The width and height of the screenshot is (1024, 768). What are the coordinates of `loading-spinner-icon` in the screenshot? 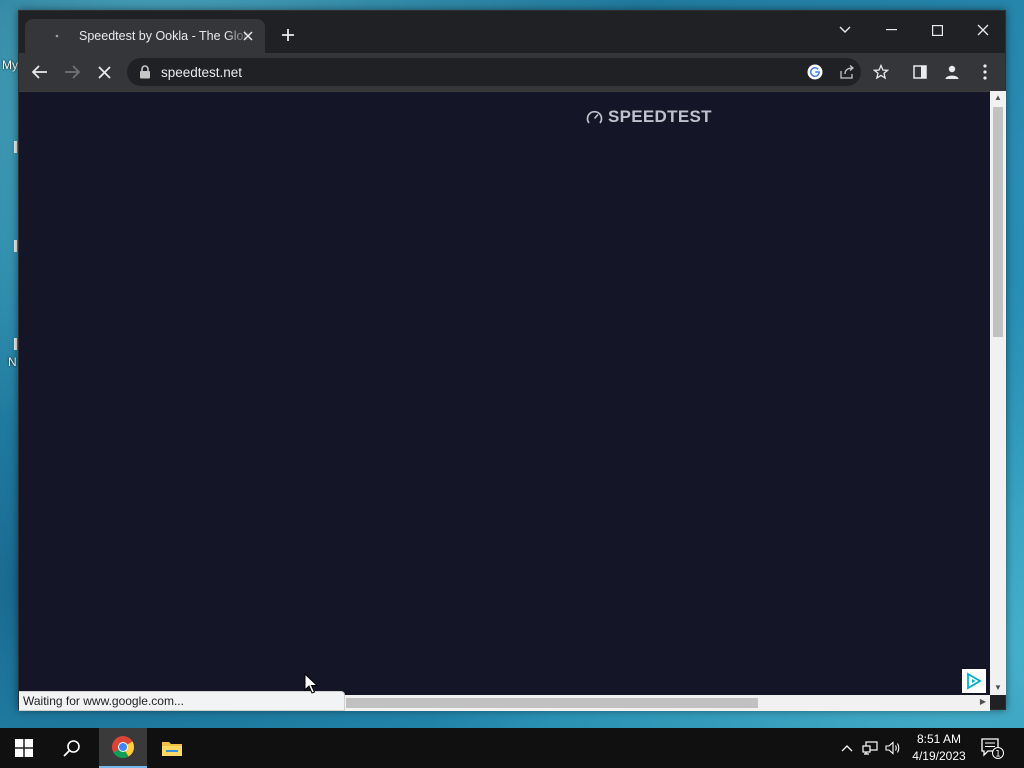 It's located at (57, 36).